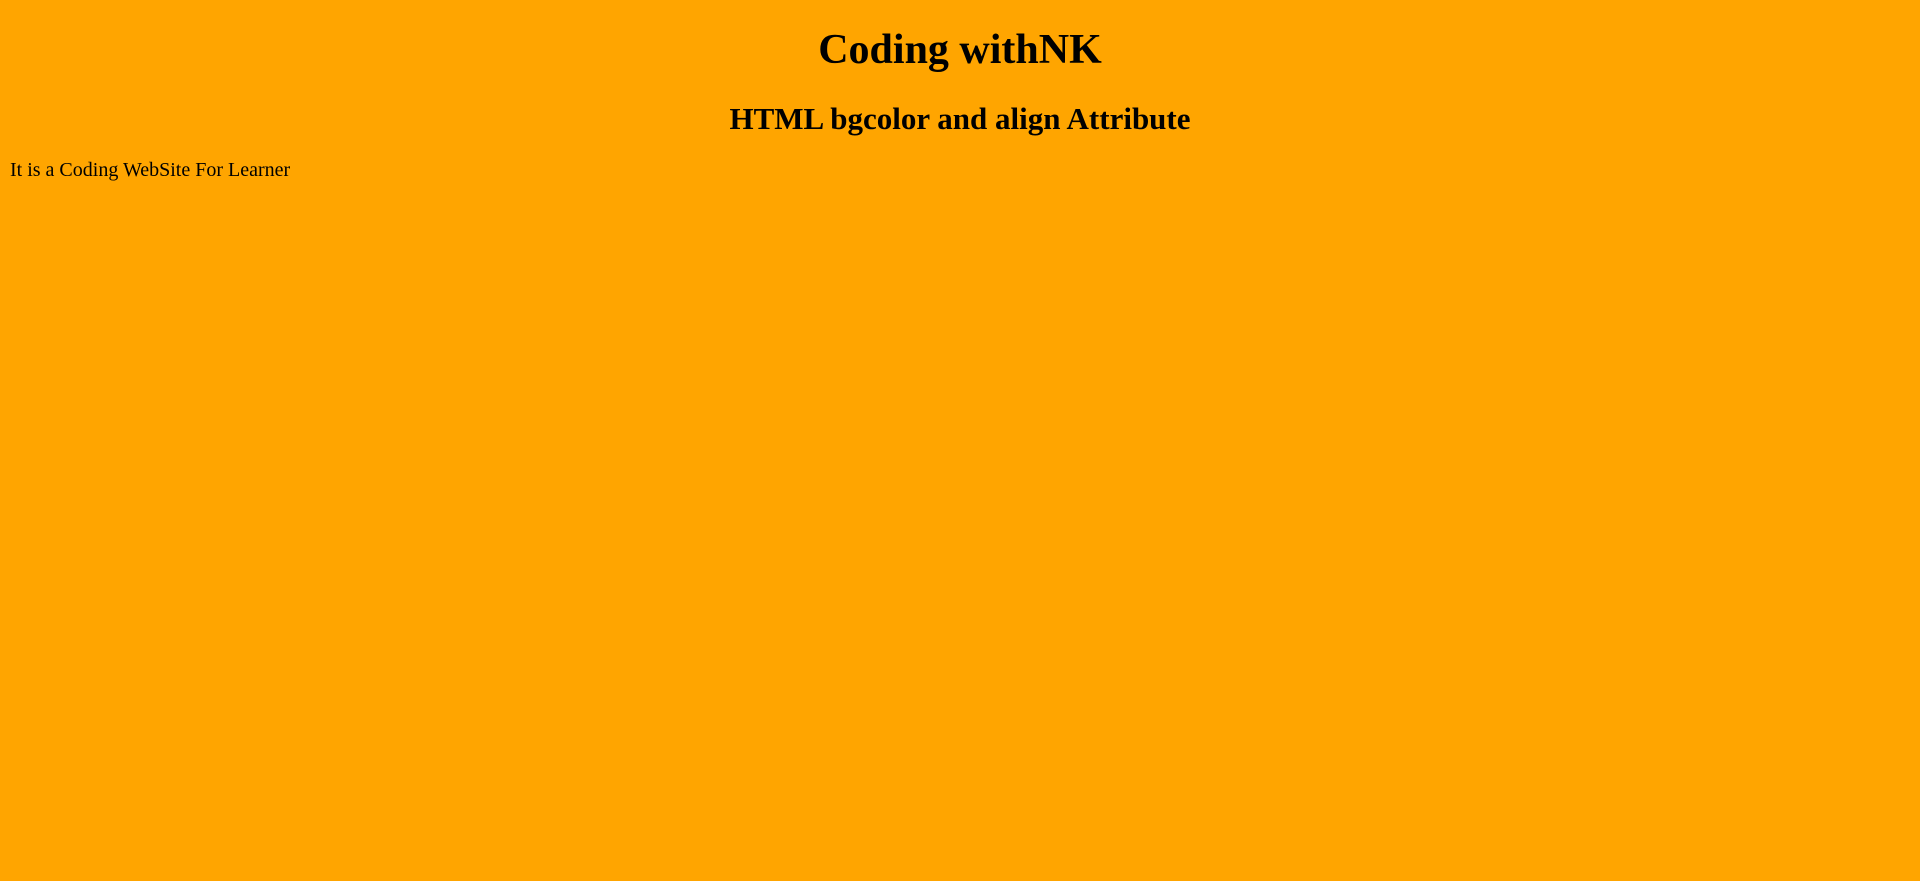 The image size is (1920, 881). I want to click on page-subtitle: HTML bgcolor and align Attribute, so click(960, 118).